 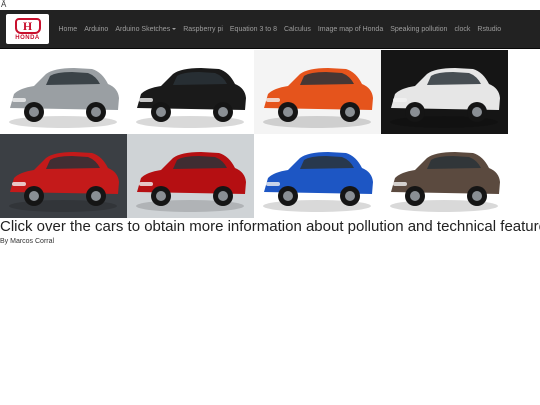 I want to click on nav-clock: clock, so click(x=462, y=29).